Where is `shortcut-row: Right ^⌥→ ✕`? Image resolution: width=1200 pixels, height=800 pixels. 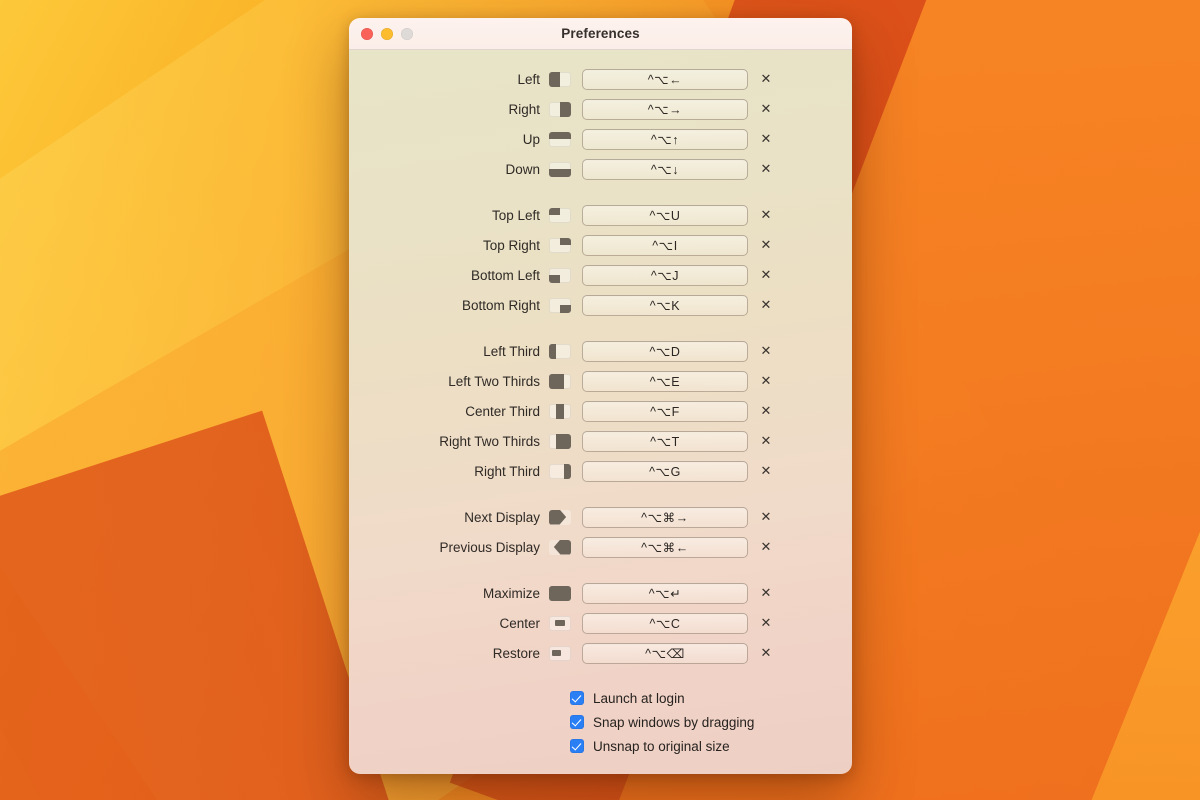 shortcut-row: Right ^⌥→ ✕ is located at coordinates (600, 109).